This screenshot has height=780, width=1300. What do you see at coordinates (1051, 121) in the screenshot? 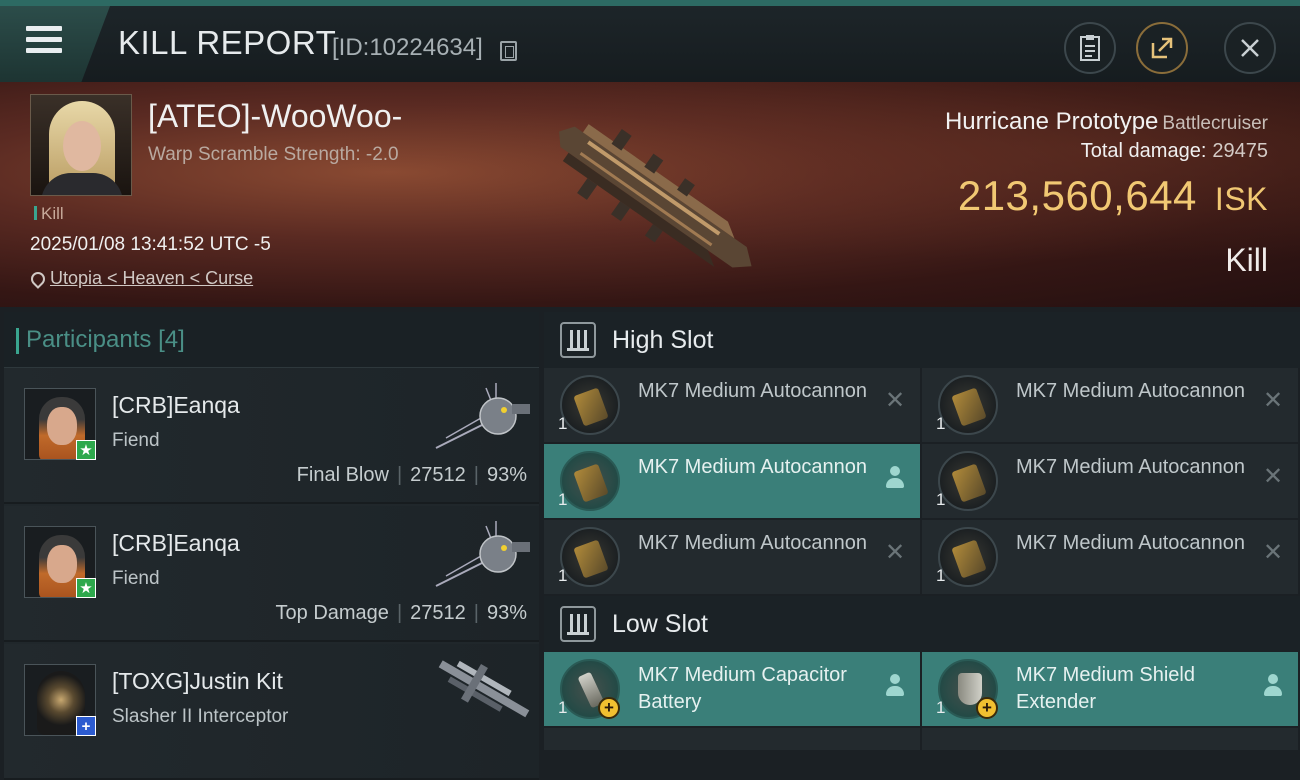
I see `ship-name-text: Hurricane Prototype` at bounding box center [1051, 121].